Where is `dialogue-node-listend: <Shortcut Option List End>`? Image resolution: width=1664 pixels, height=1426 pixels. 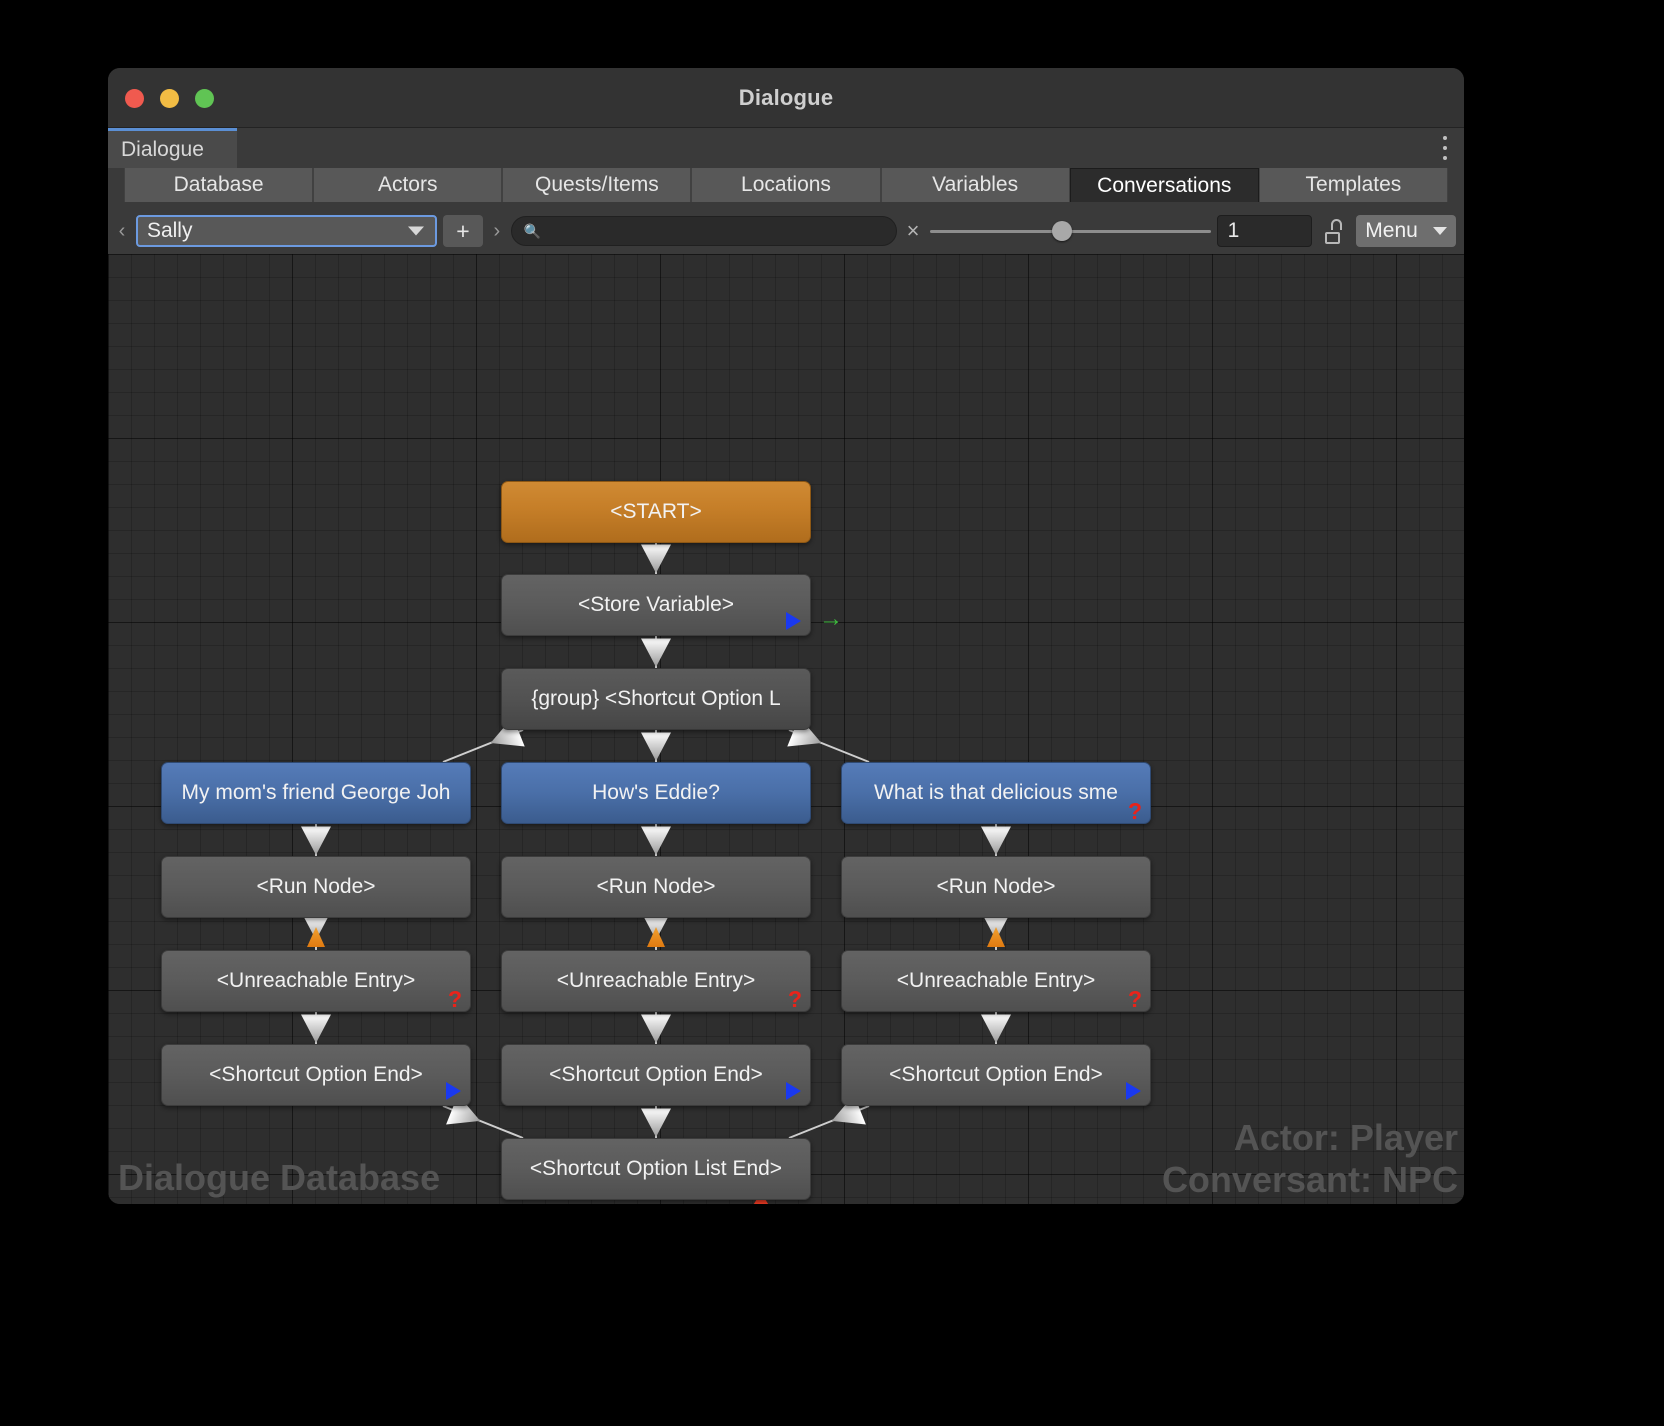 dialogue-node-listend: <Shortcut Option List End> is located at coordinates (656, 1169).